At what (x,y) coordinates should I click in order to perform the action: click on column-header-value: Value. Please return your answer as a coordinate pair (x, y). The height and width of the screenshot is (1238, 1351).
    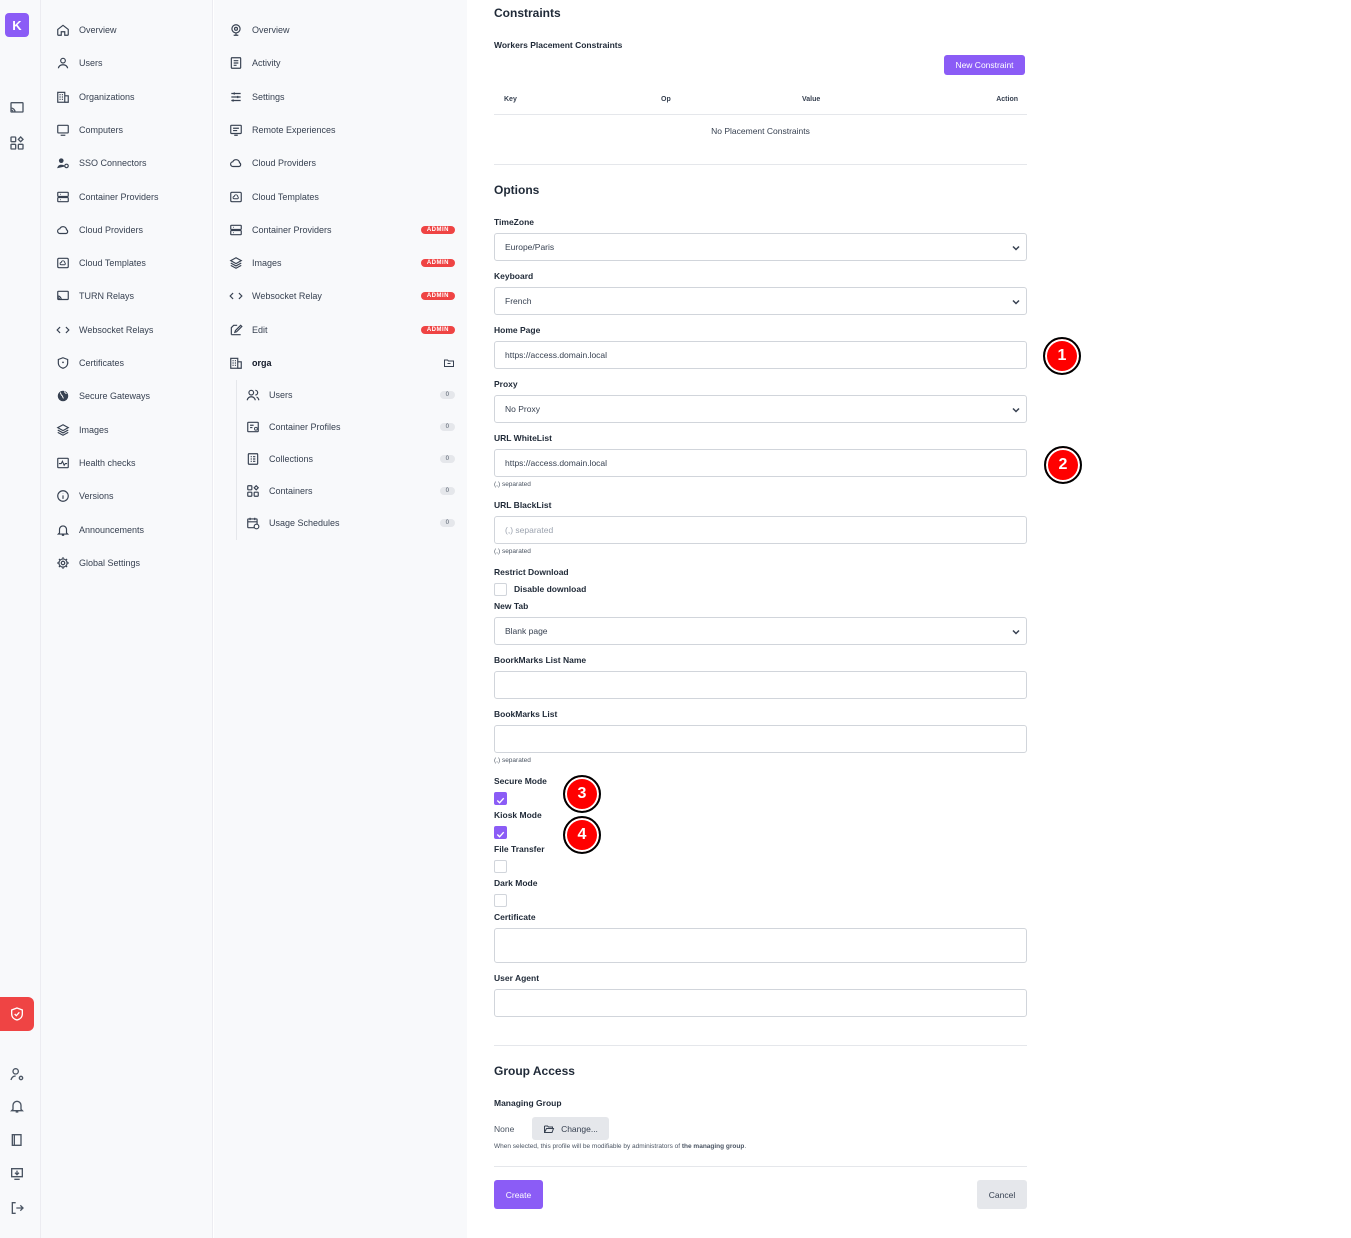
    Looking at the image, I should click on (811, 99).